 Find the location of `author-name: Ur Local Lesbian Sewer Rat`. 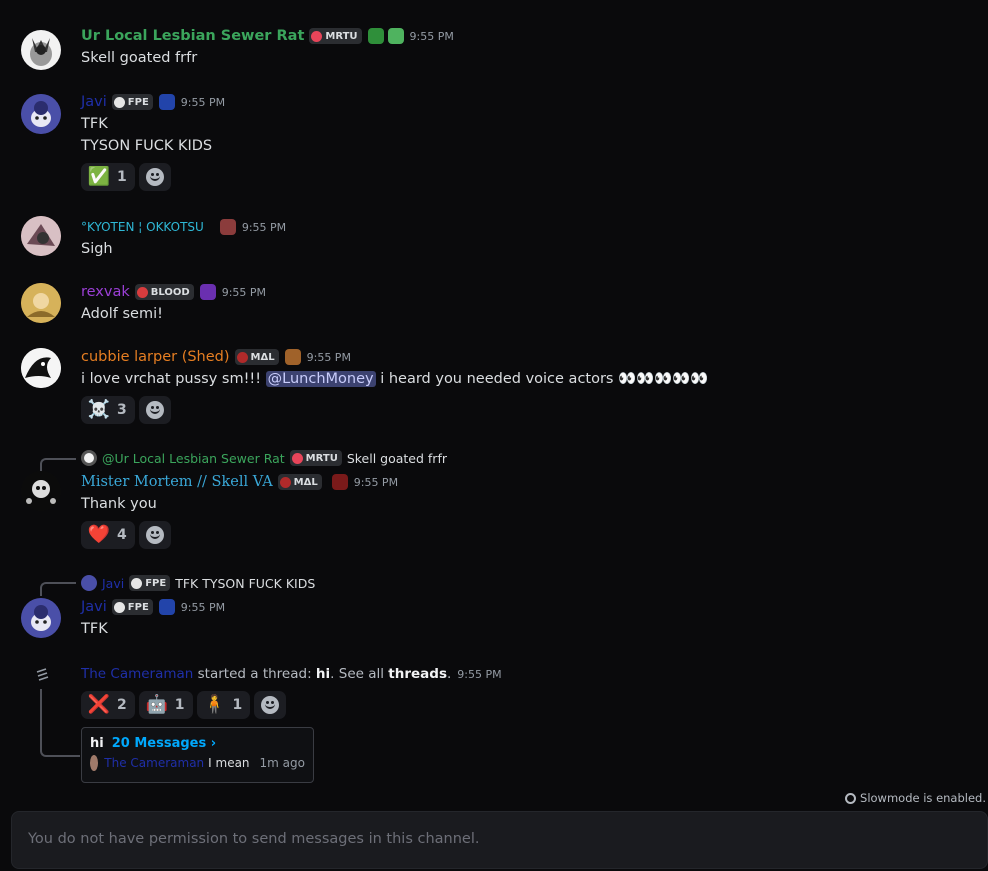

author-name: Ur Local Lesbian Sewer Rat is located at coordinates (192, 36).